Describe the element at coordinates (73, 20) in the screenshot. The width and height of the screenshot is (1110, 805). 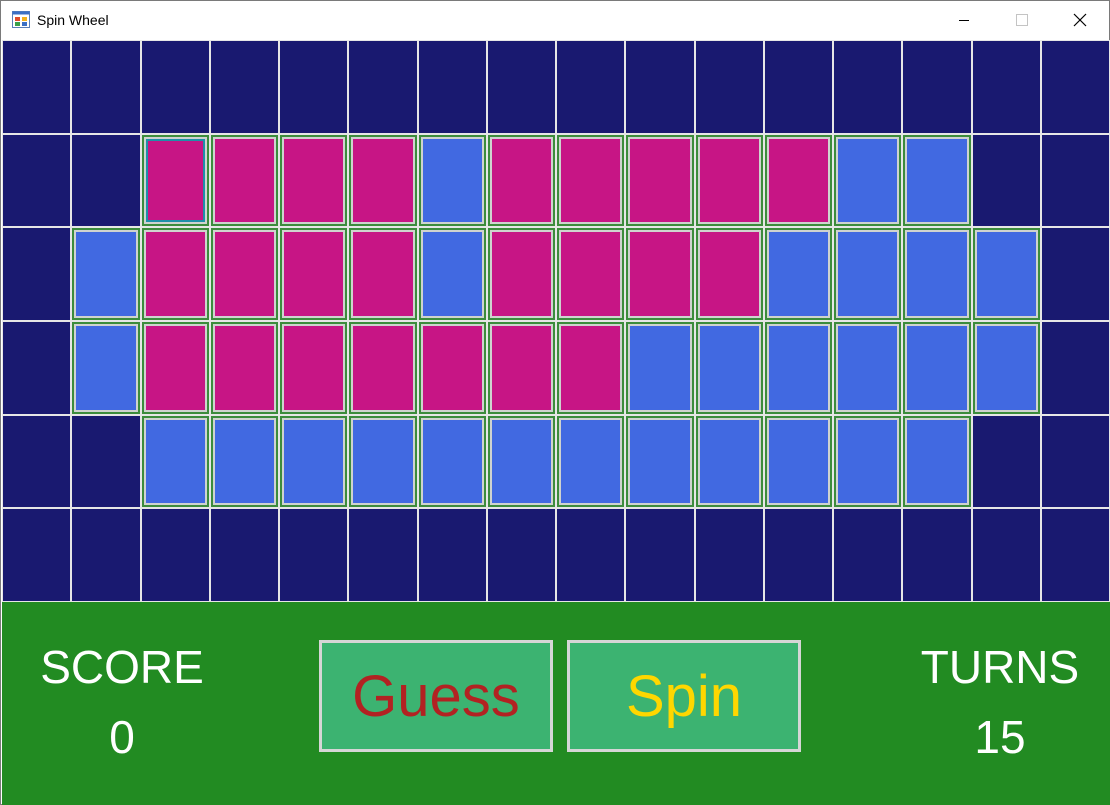
I see `window-title: Spin Wheel` at that location.